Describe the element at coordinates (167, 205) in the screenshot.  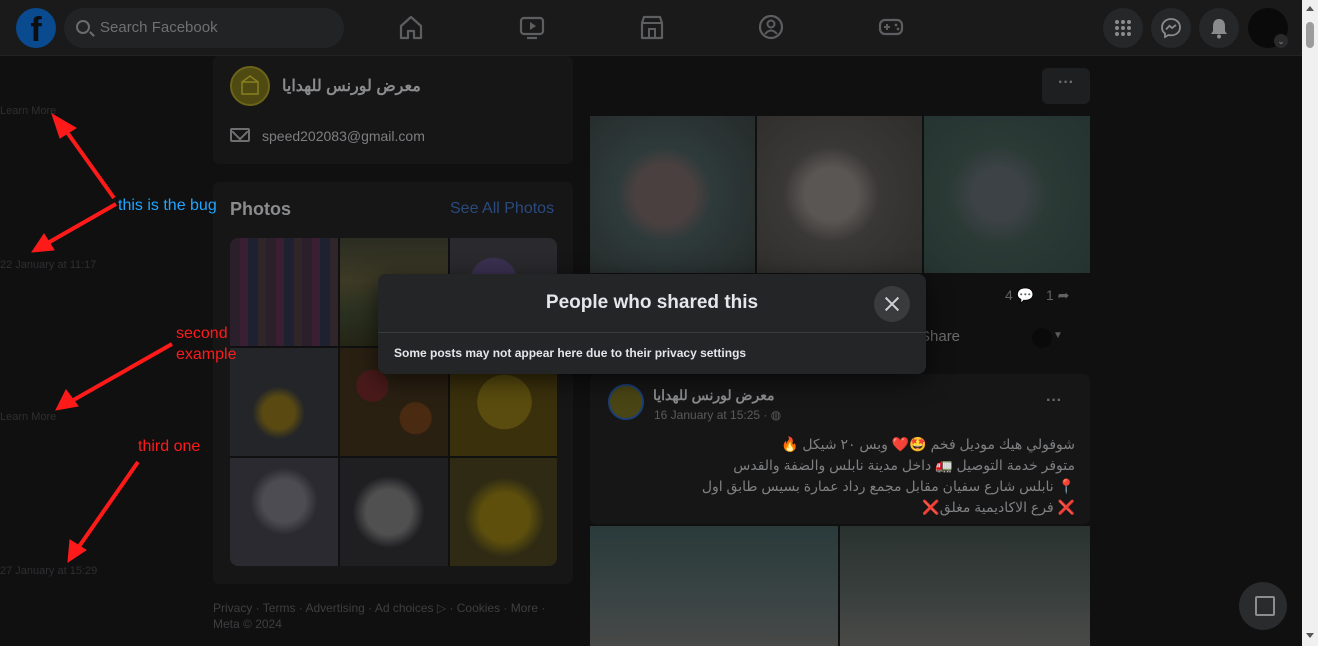
I see `annotation-bug-label: this is the bug` at that location.